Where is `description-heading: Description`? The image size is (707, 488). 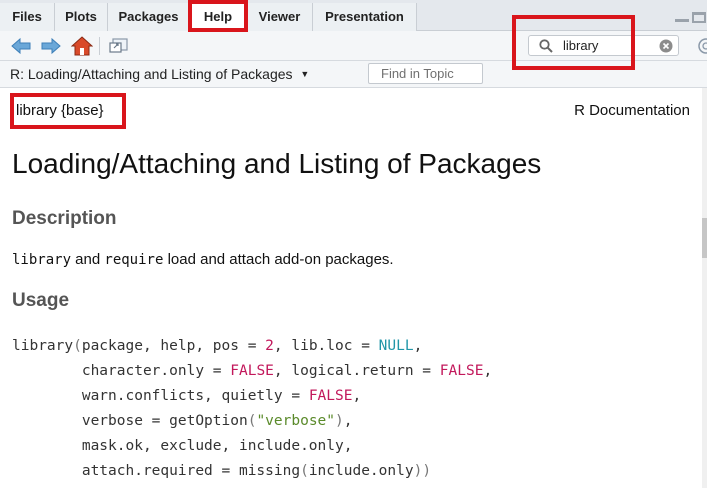 description-heading: Description is located at coordinates (64, 218).